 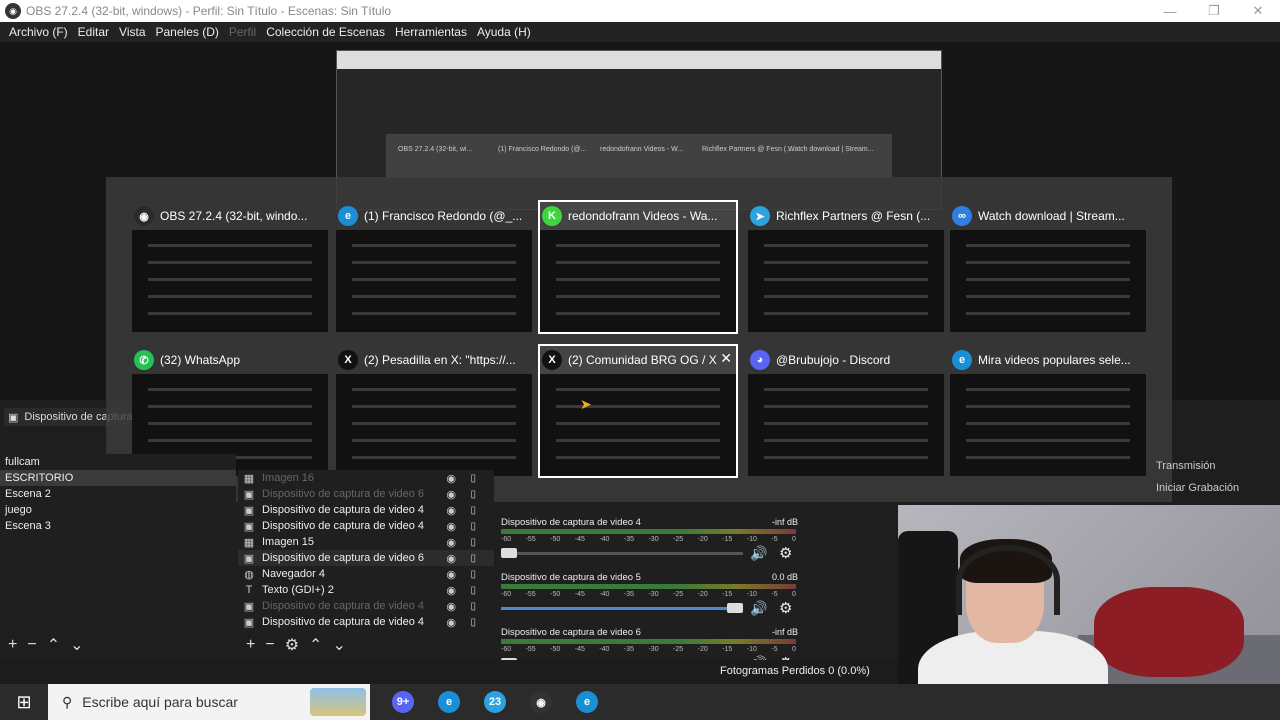 What do you see at coordinates (366, 542) in the screenshot?
I see `source-item: ▦ Imagen 15 ◉ ▯` at bounding box center [366, 542].